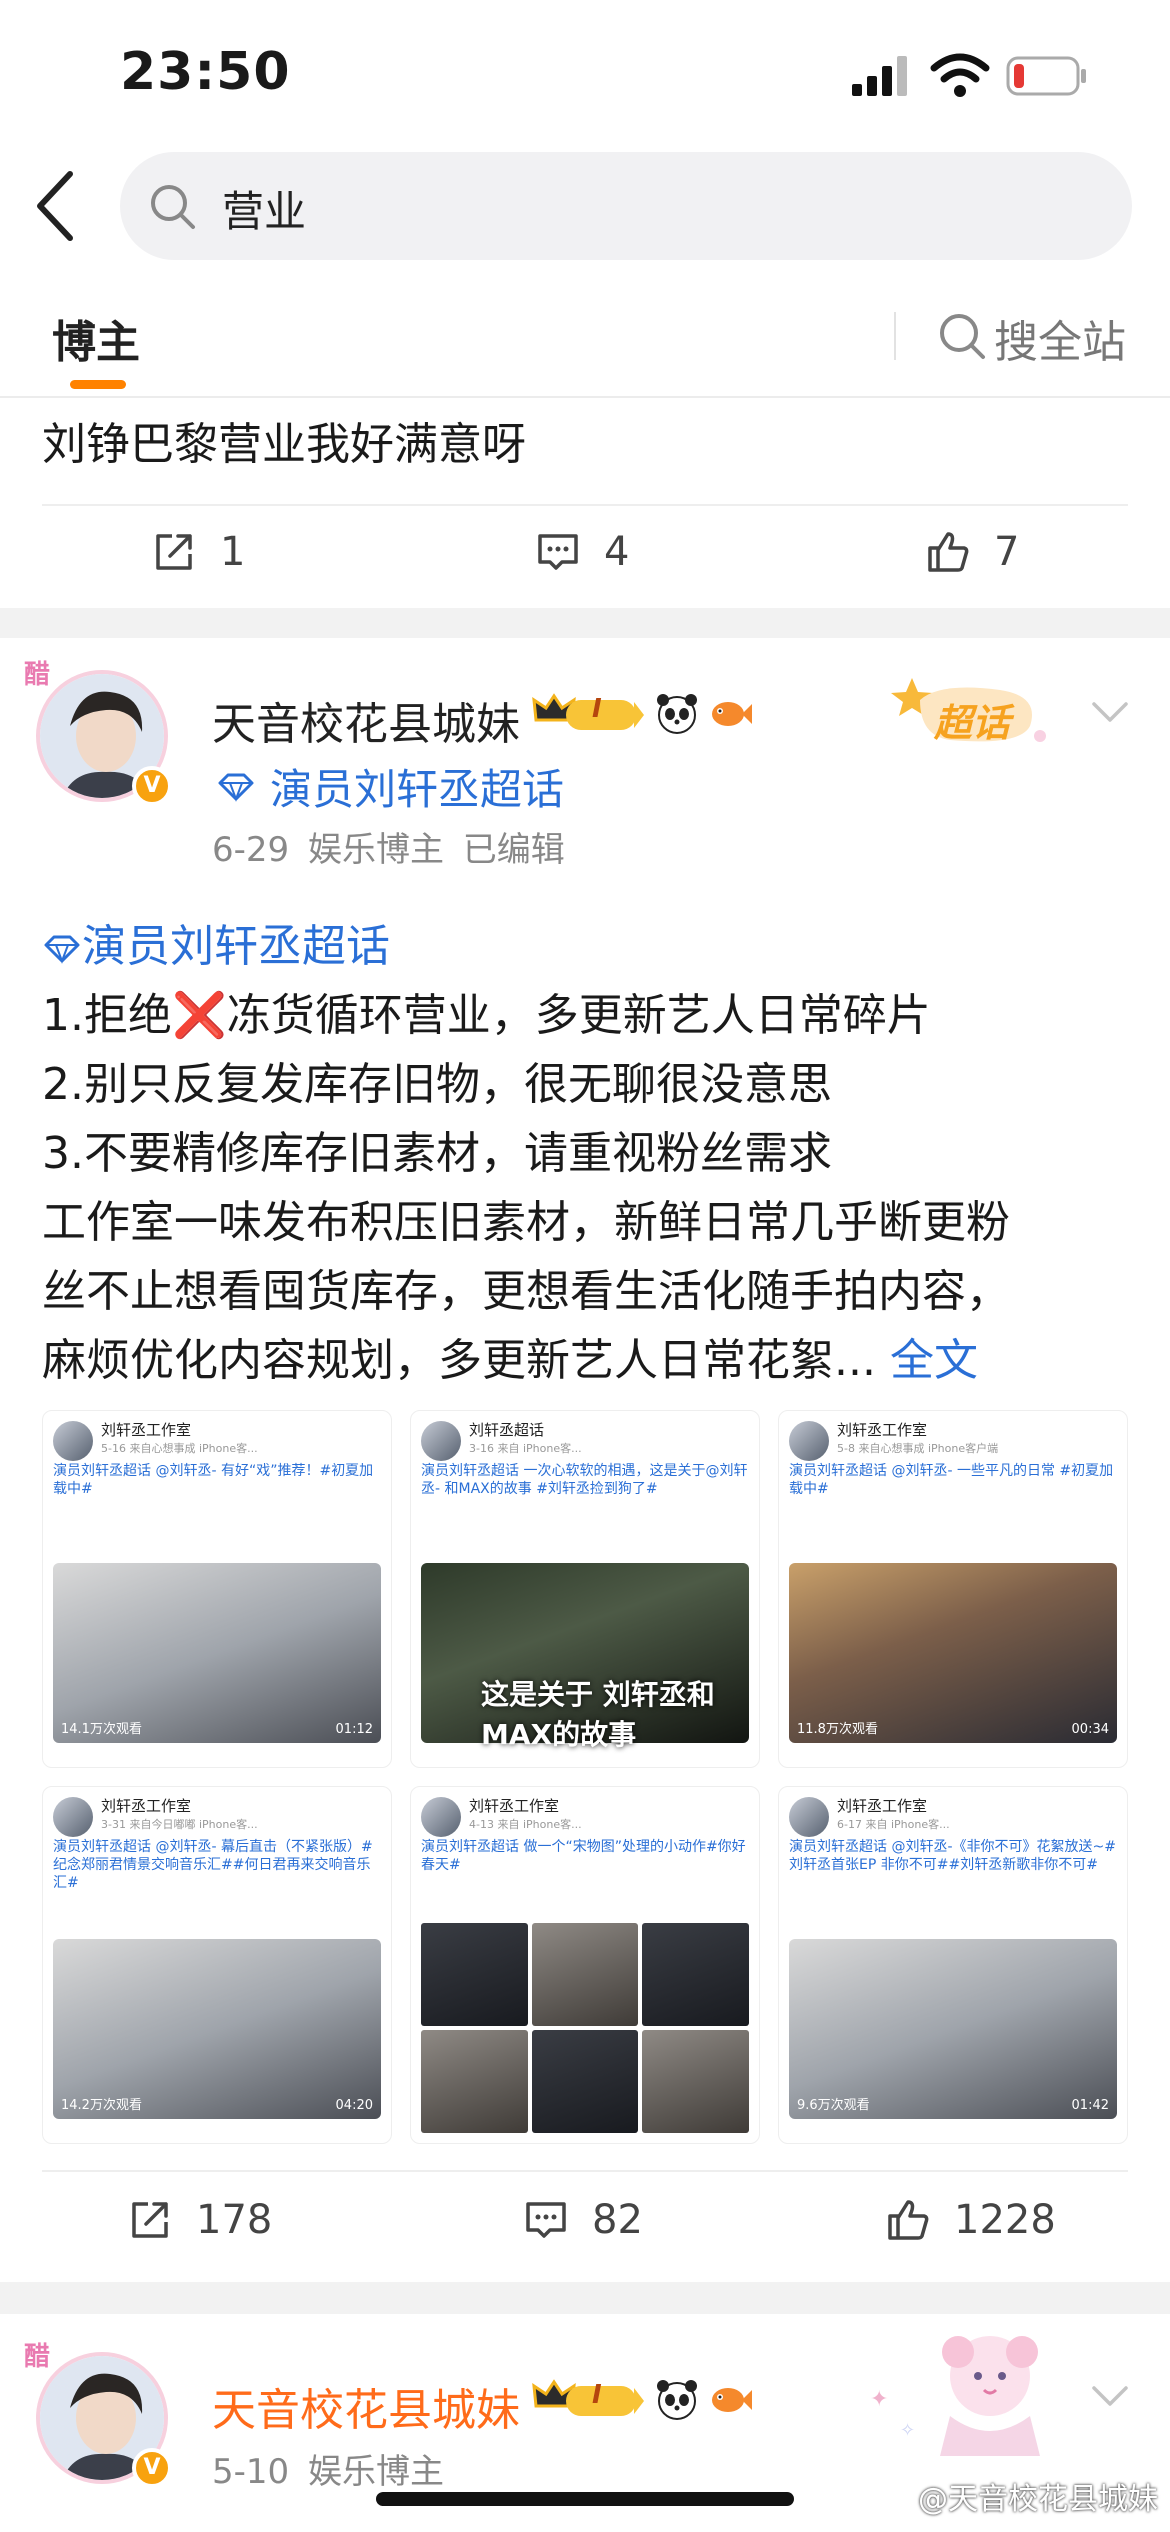  I want to click on comment-button: 4, so click(581, 552).